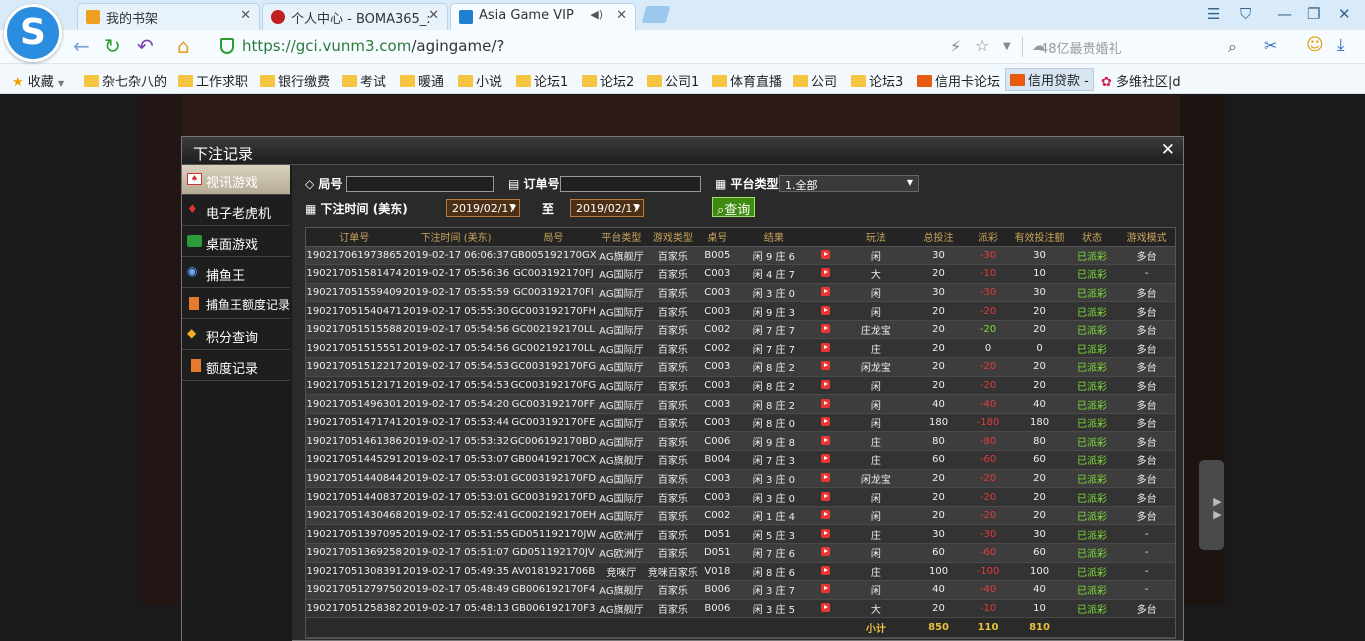 The width and height of the screenshot is (1365, 641). Describe the element at coordinates (621, 404) in the screenshot. I see `cell-platform: AG国际厅` at that location.